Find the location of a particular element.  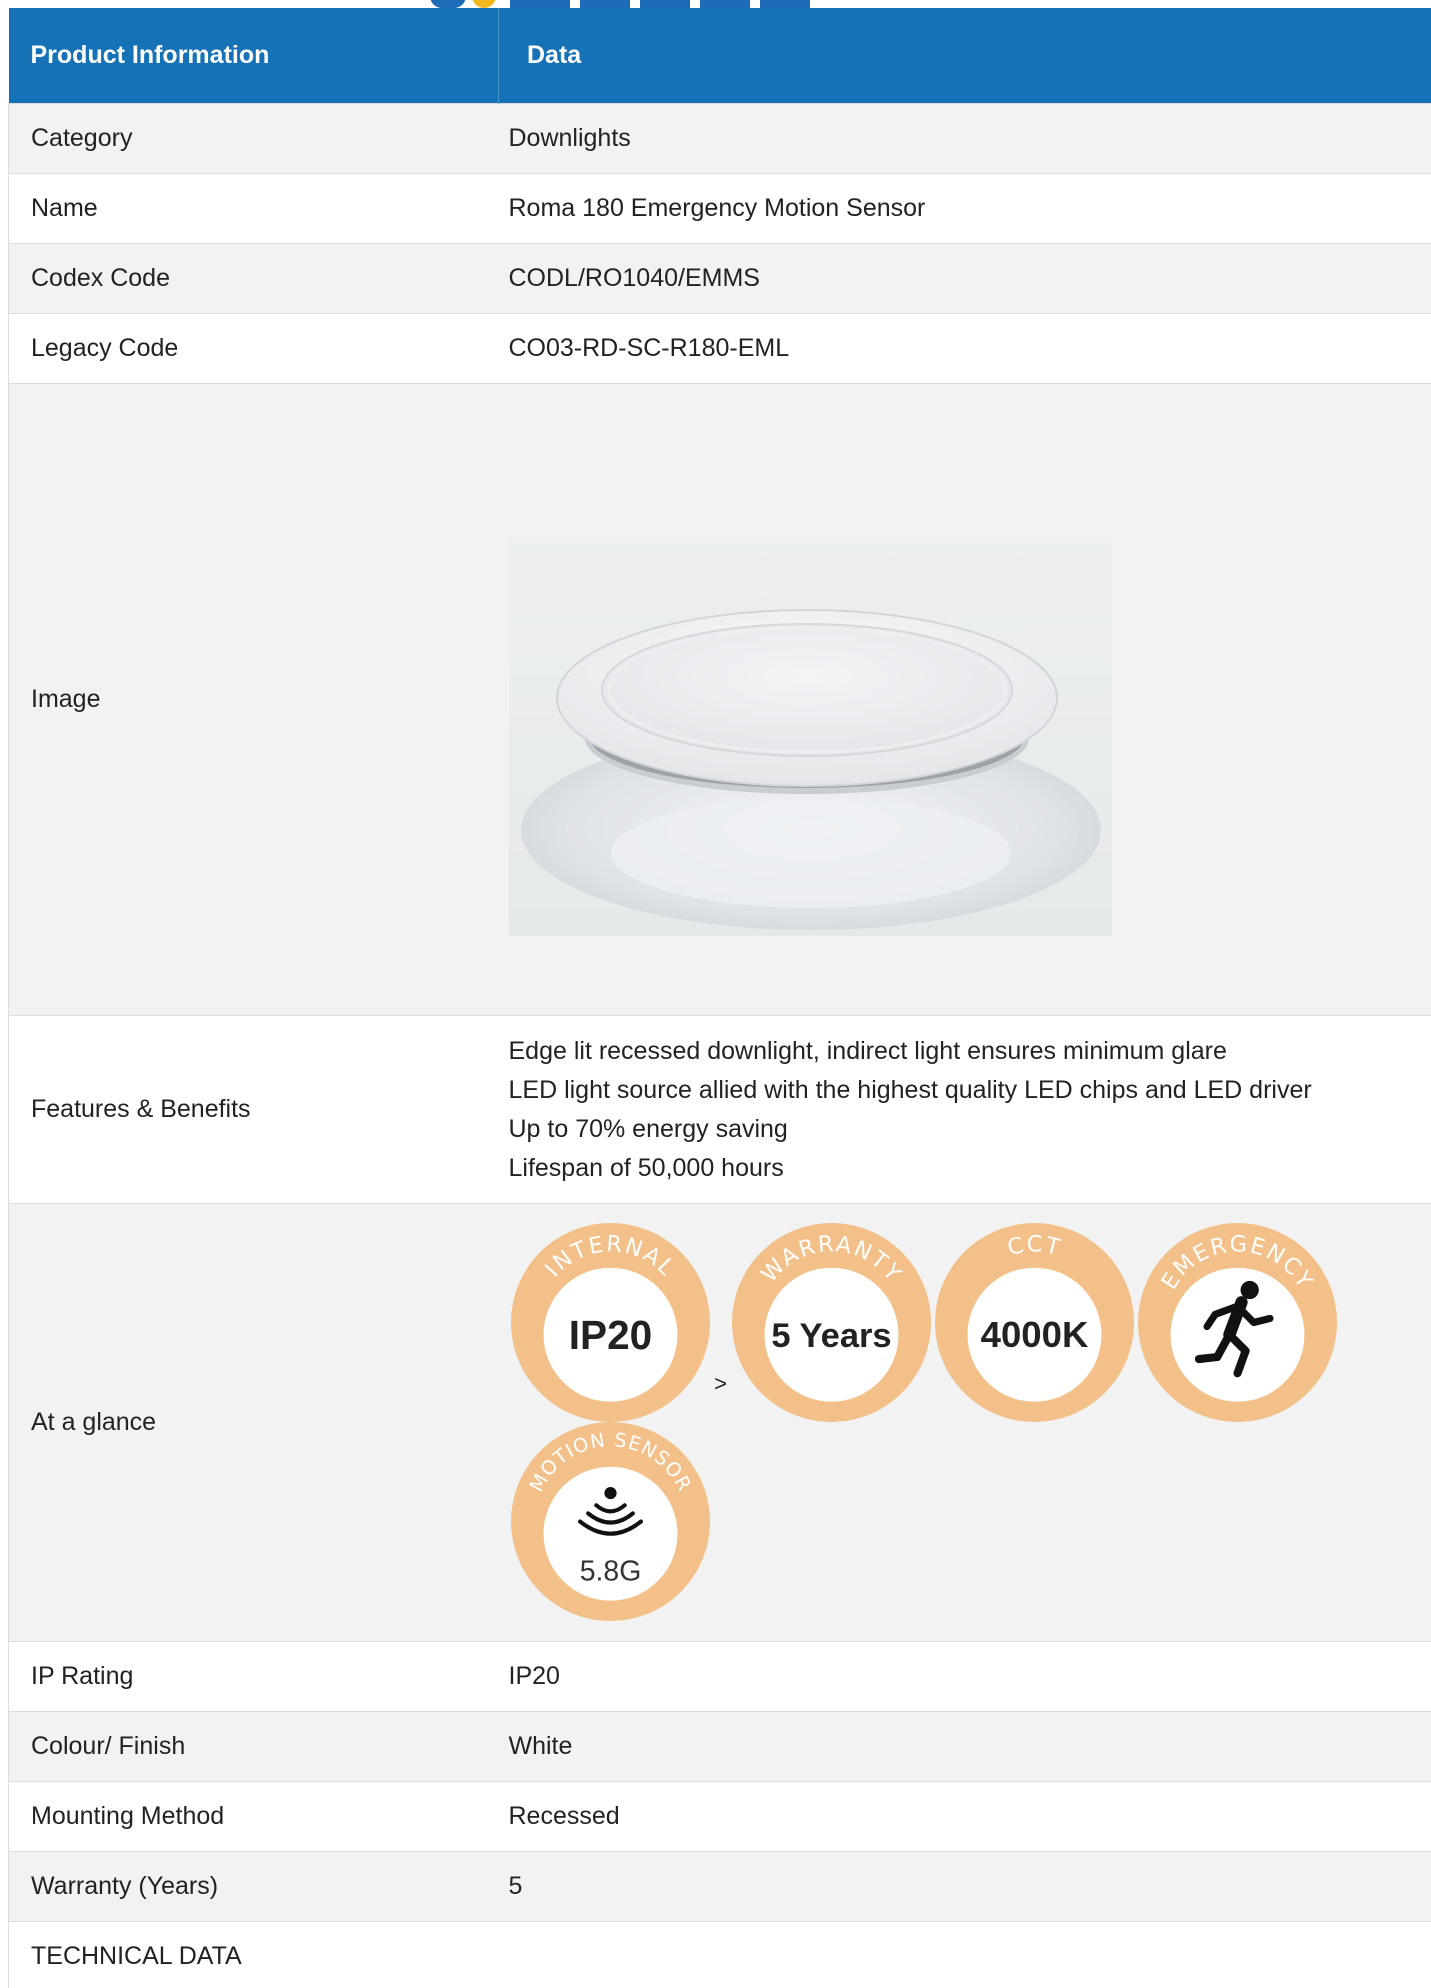

row-value: CO03-RD-SC-R180-EML is located at coordinates (964, 348).